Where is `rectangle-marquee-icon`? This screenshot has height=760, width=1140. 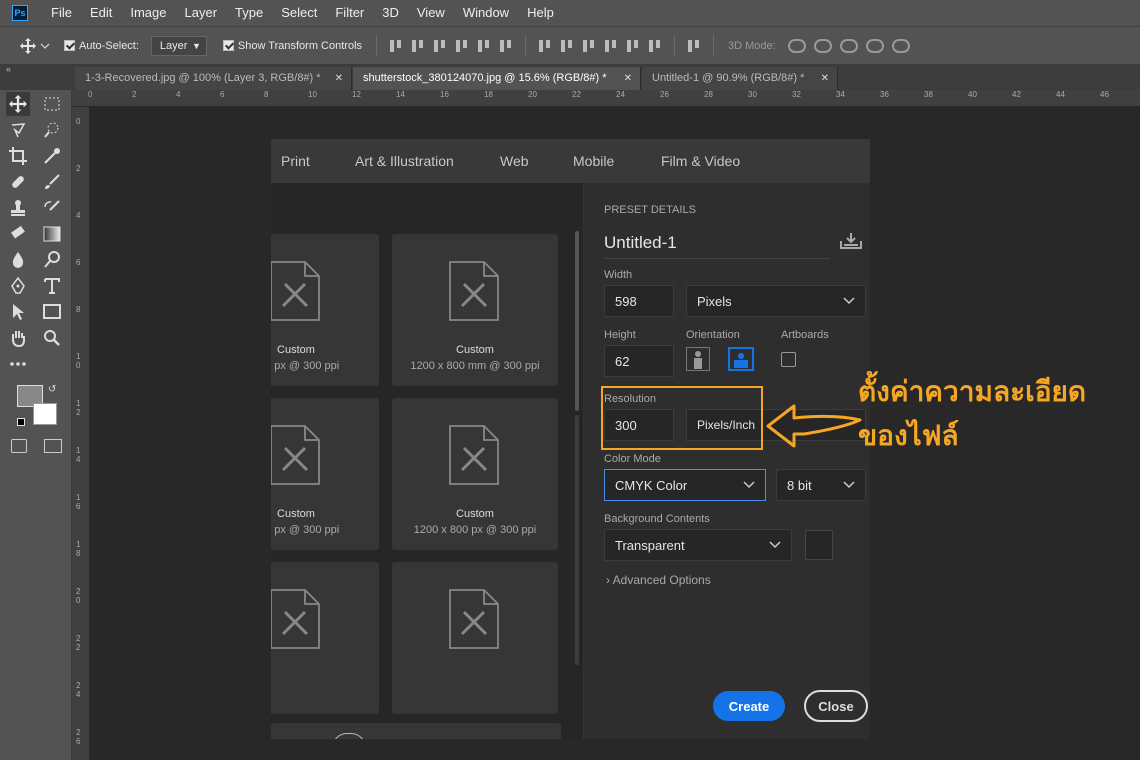 rectangle-marquee-icon is located at coordinates (52, 104).